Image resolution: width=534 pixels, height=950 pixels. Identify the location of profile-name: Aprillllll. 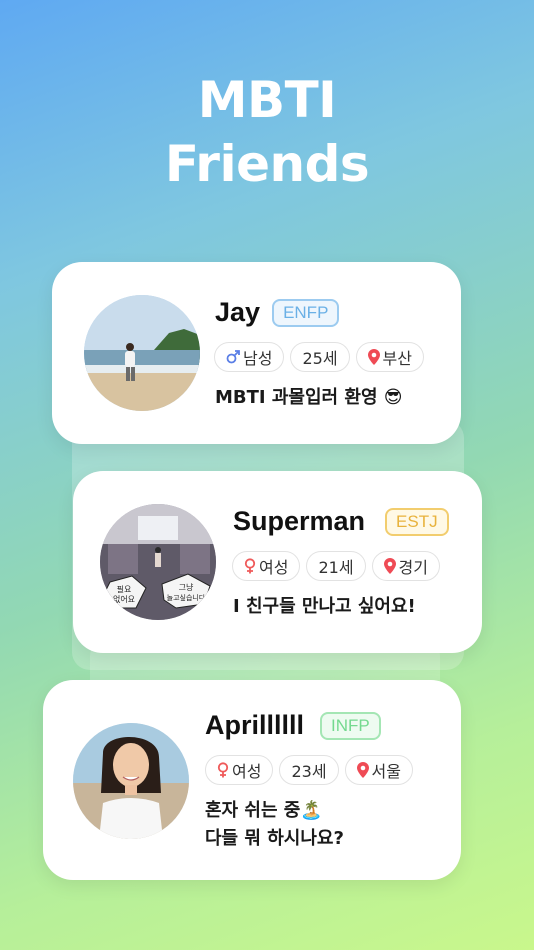
(255, 725).